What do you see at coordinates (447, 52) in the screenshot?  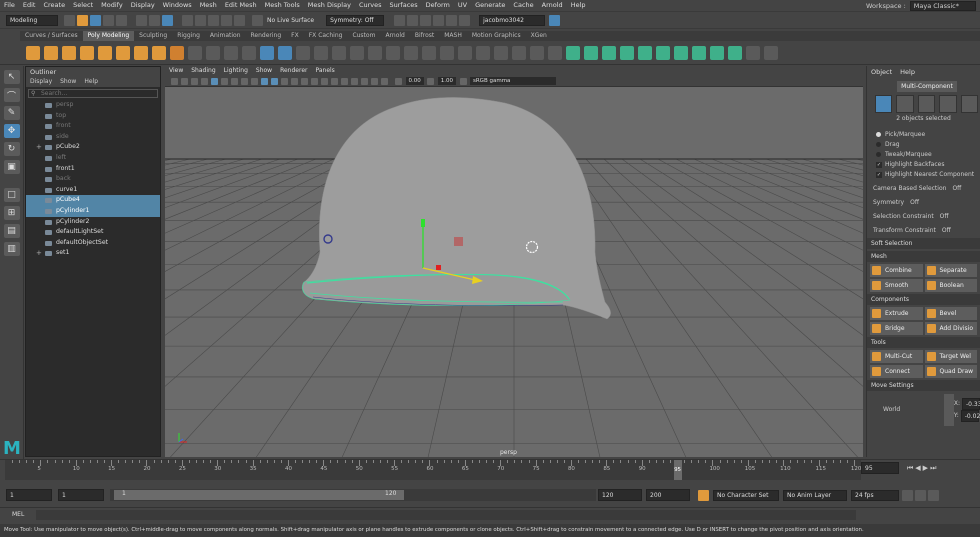 I see `shelf-multi-cut-icon` at bounding box center [447, 52].